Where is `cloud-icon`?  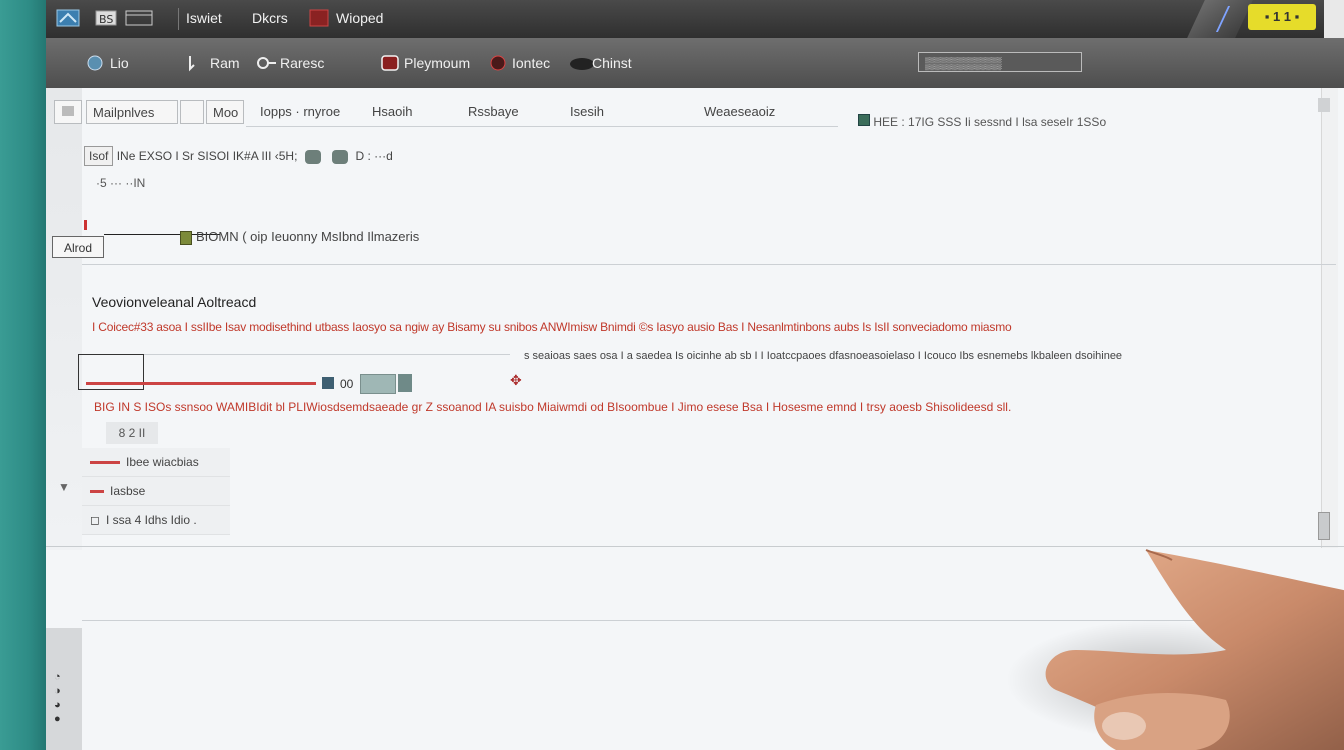 cloud-icon is located at coordinates (581, 63).